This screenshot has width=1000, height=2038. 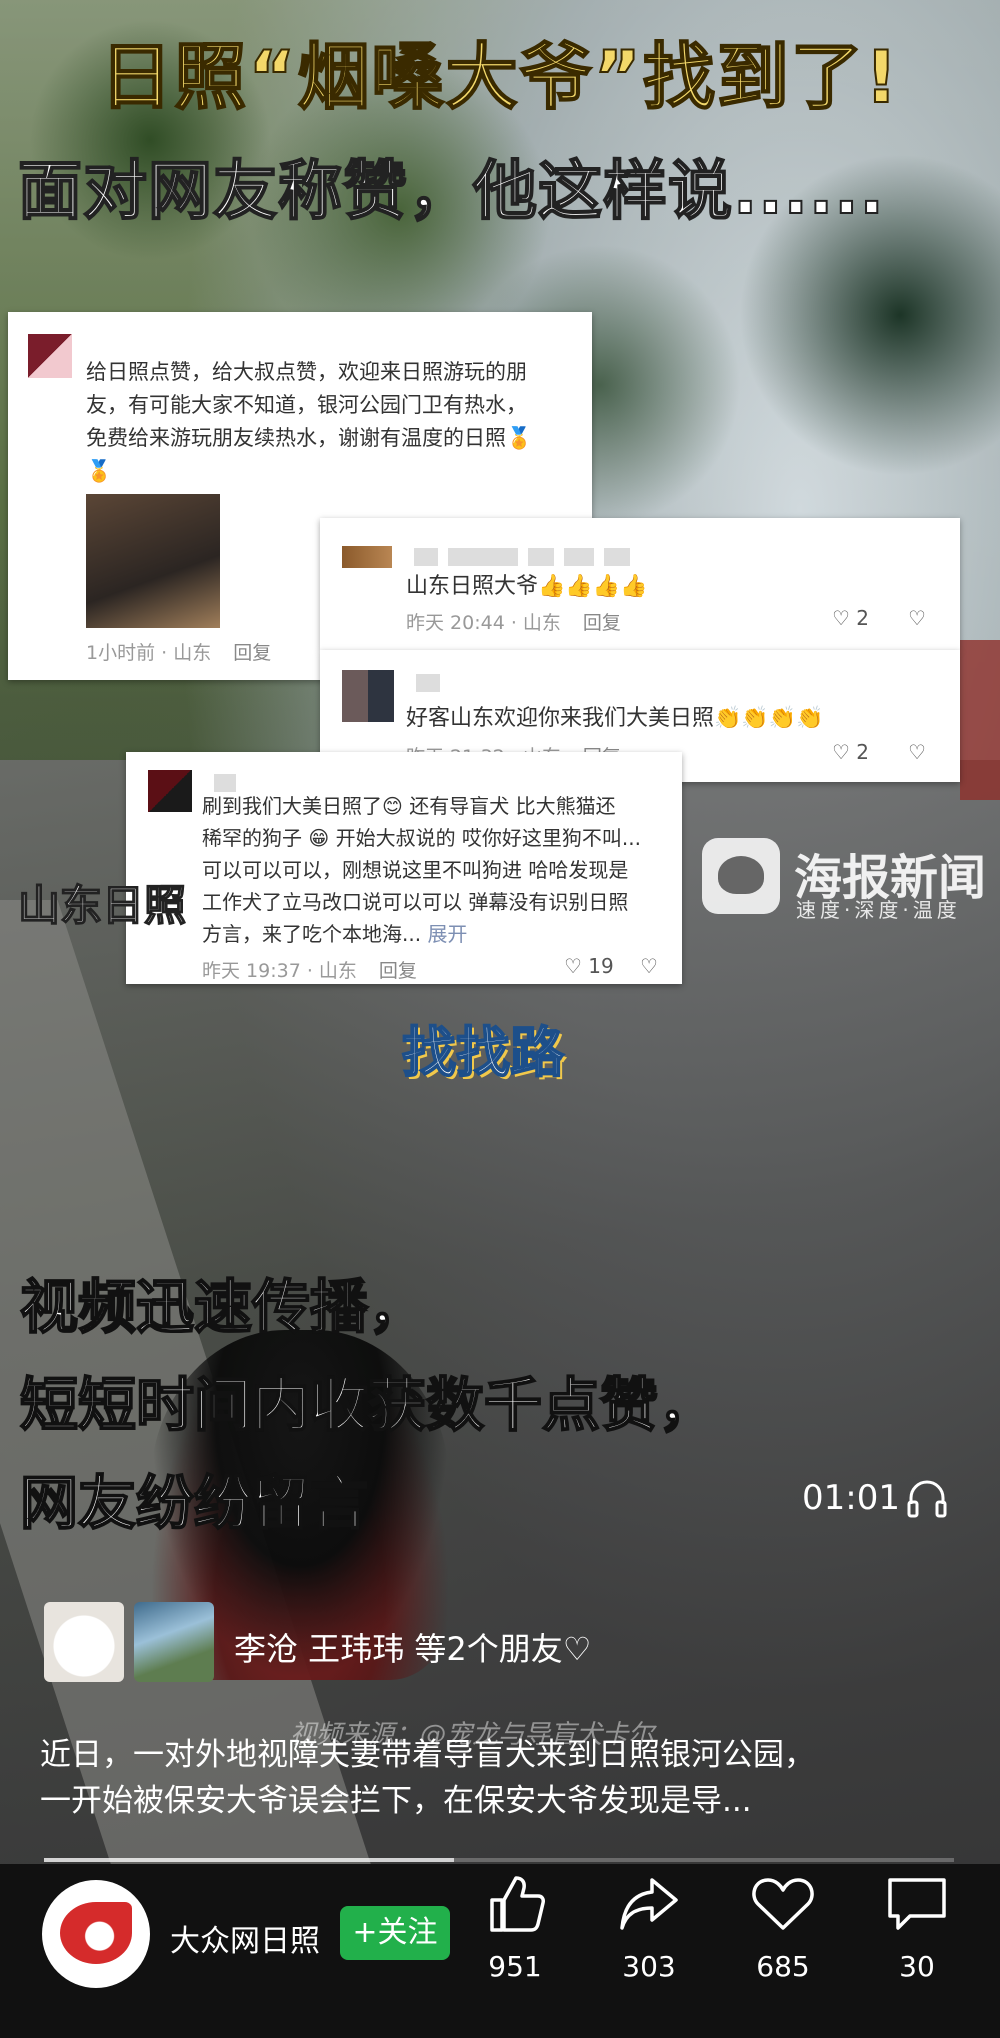 I want to click on share-button: 303, so click(x=649, y=1927).